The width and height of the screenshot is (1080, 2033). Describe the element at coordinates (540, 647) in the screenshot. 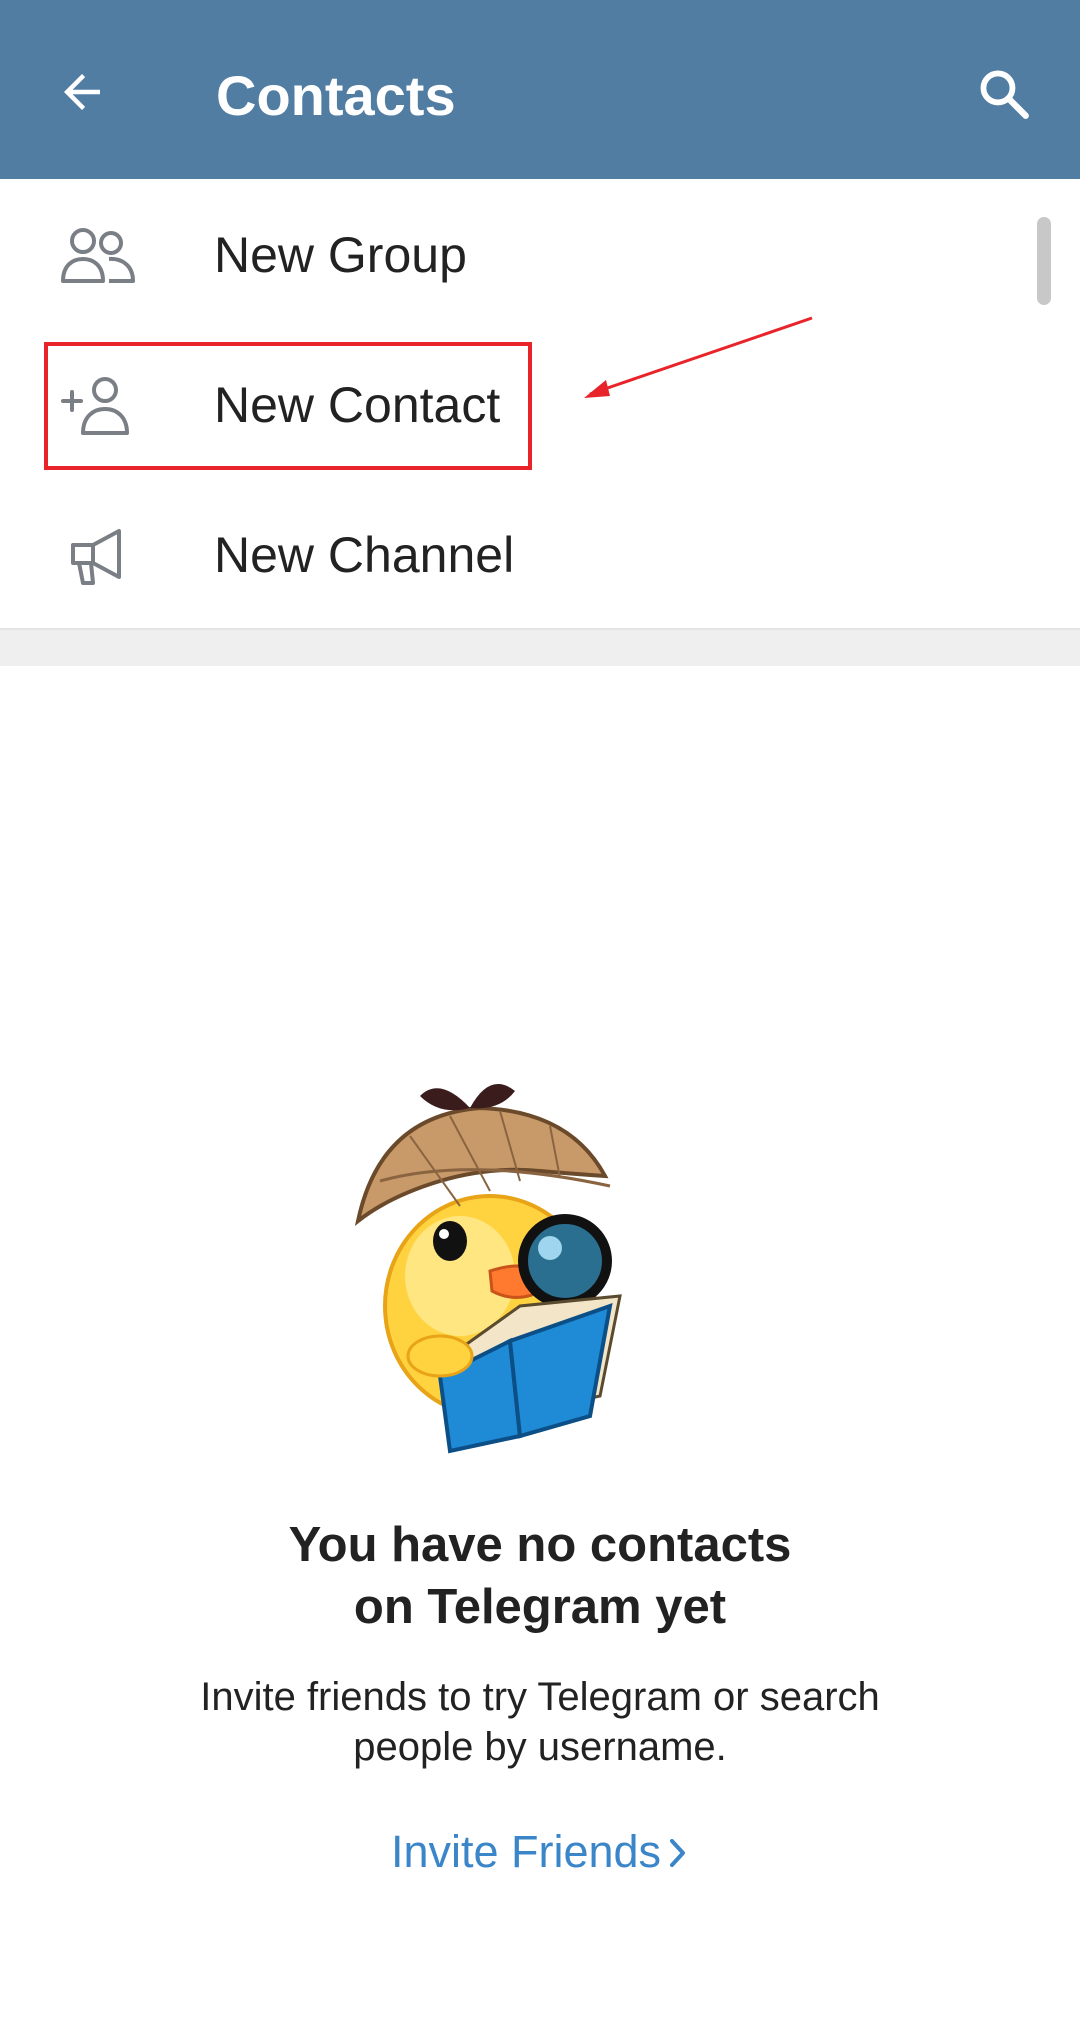

I see `section-divider` at that location.